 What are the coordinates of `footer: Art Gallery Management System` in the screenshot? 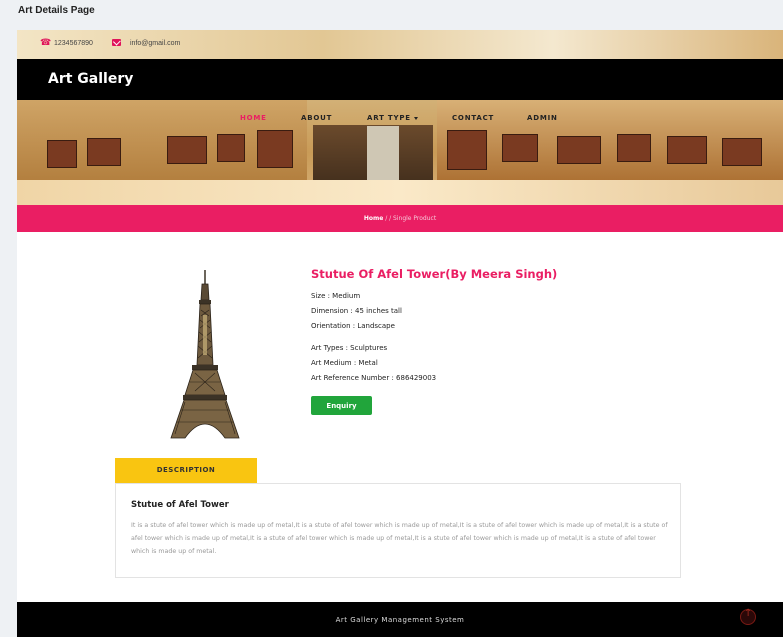 It's located at (400, 619).